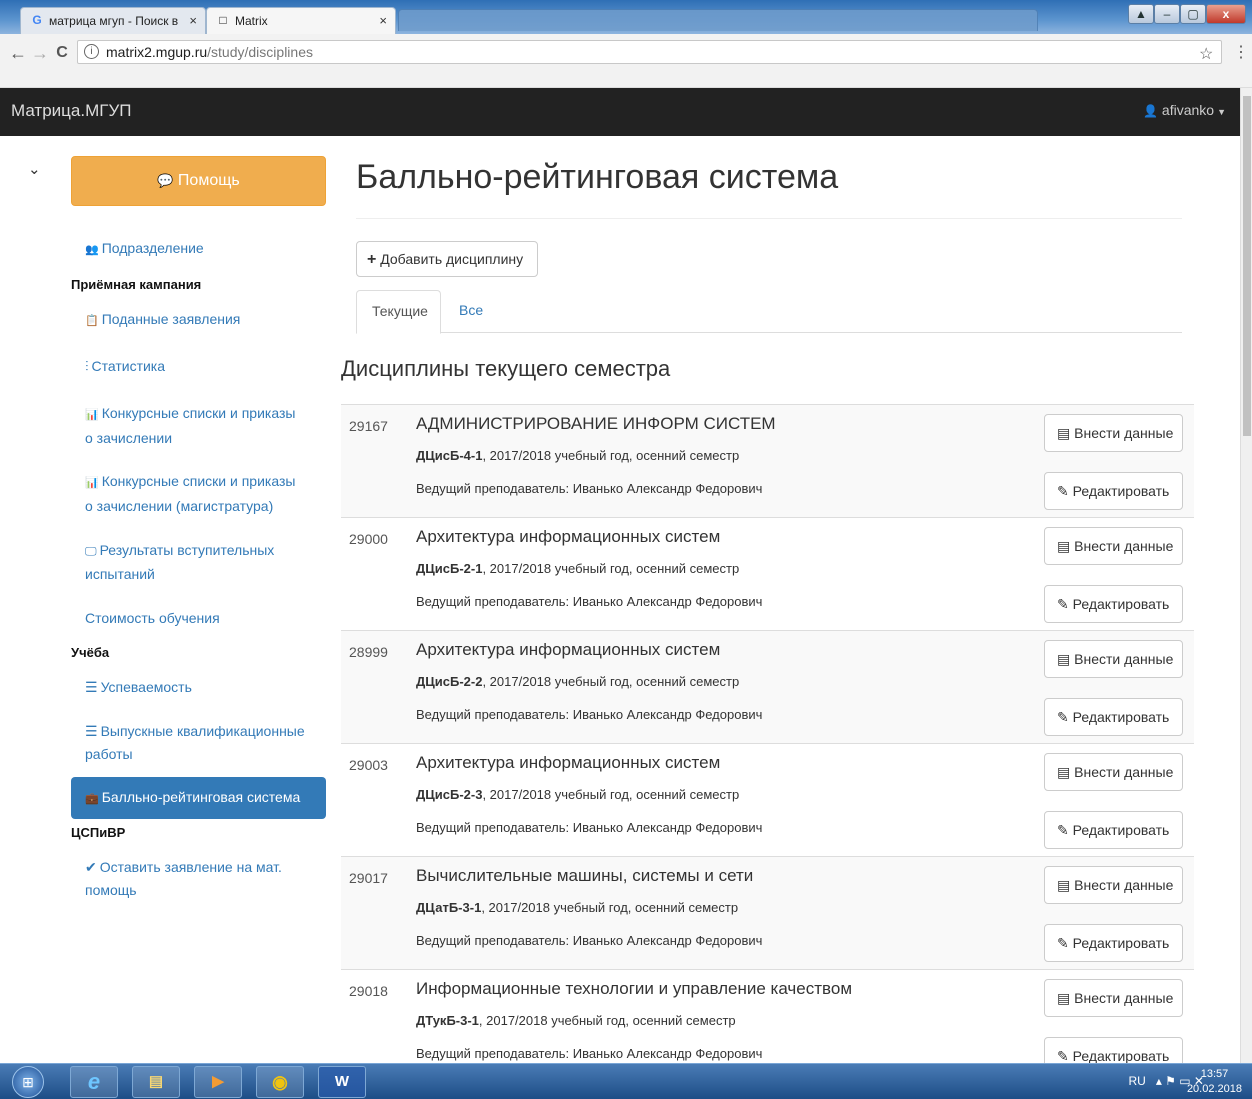  Describe the element at coordinates (280, 1082) in the screenshot. I see `chrome-icon: ◉` at that location.